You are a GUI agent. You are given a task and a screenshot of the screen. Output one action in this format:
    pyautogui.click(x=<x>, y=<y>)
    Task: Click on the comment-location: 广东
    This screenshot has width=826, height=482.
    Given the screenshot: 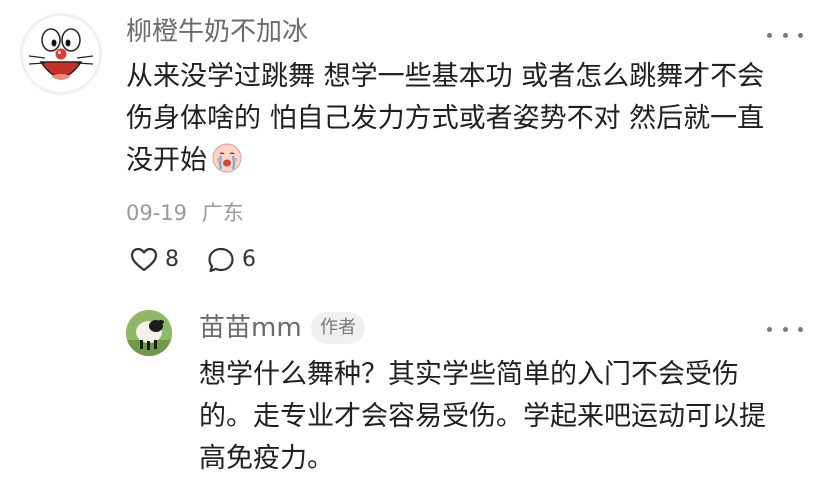 What is the action you would take?
    pyautogui.click(x=222, y=213)
    